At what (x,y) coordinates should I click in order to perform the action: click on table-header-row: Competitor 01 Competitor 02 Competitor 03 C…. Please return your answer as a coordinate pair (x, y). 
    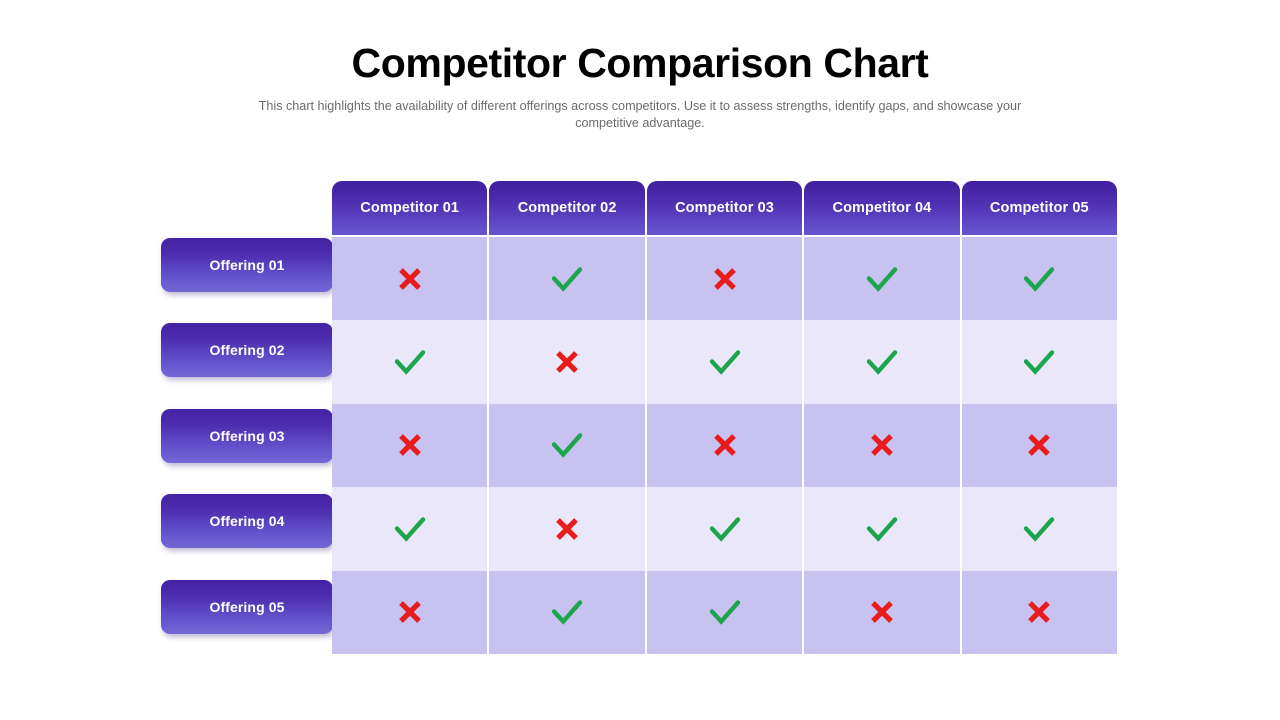
    Looking at the image, I should click on (725, 208).